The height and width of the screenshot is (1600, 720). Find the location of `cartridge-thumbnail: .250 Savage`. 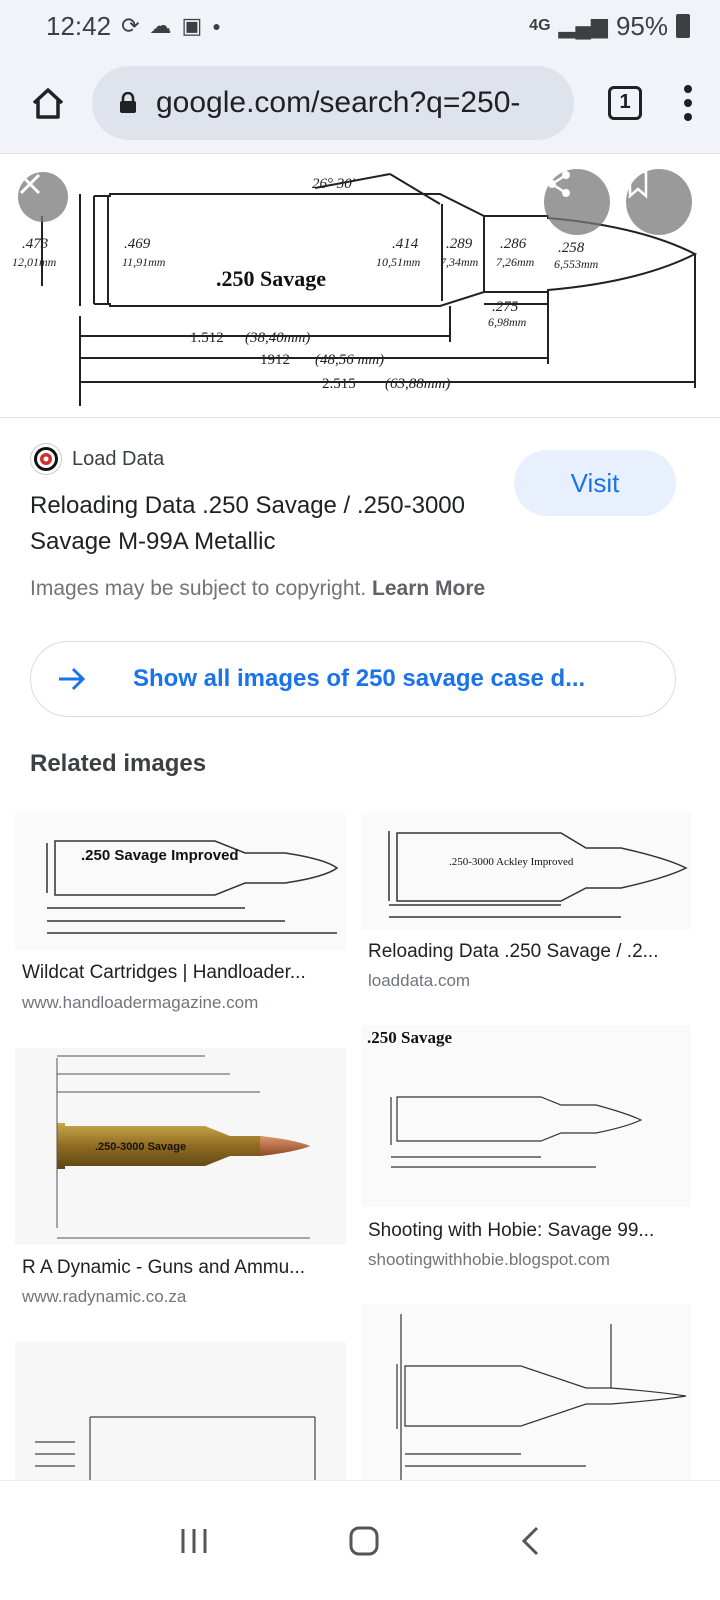

cartridge-thumbnail: .250 Savage is located at coordinates (505, 1098).